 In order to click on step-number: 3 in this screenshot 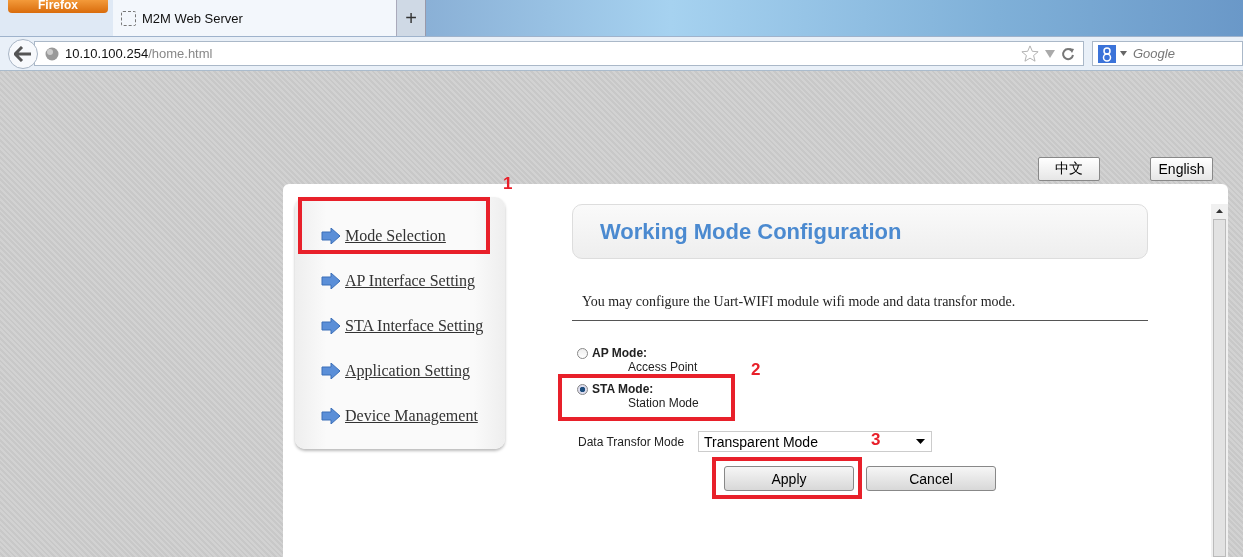, I will do `click(876, 440)`.